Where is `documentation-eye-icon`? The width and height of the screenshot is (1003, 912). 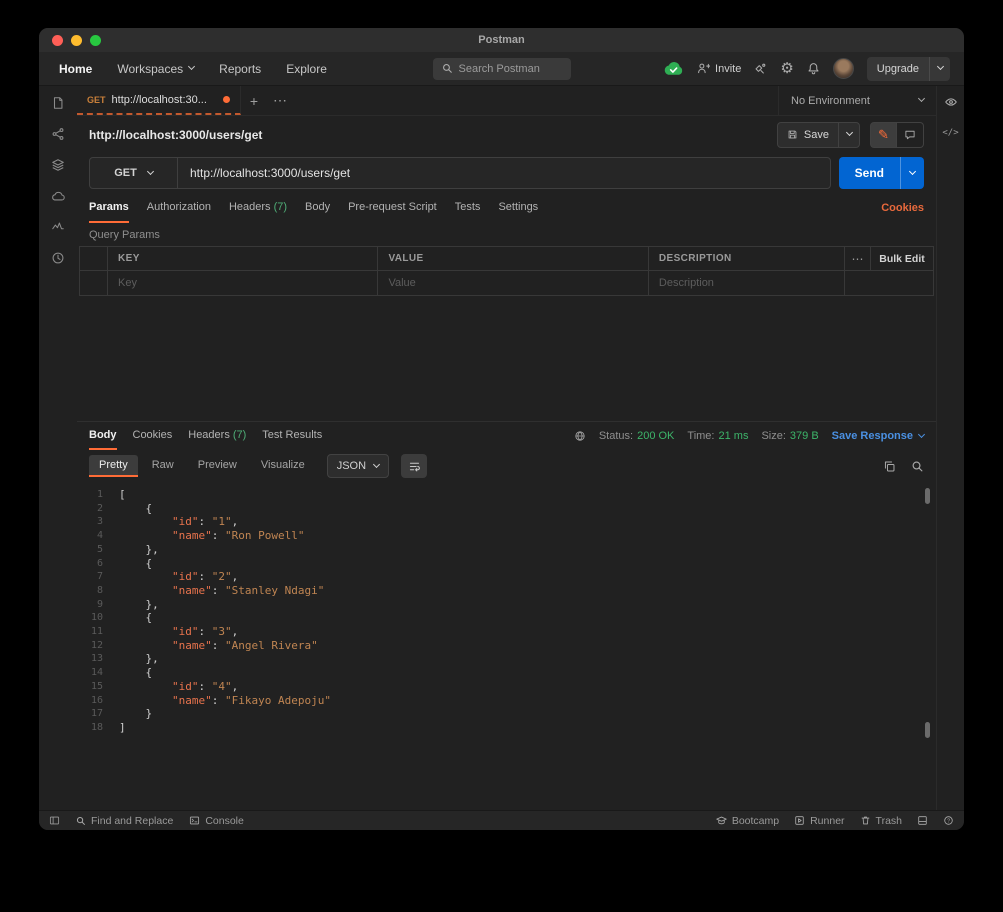 documentation-eye-icon is located at coordinates (951, 102).